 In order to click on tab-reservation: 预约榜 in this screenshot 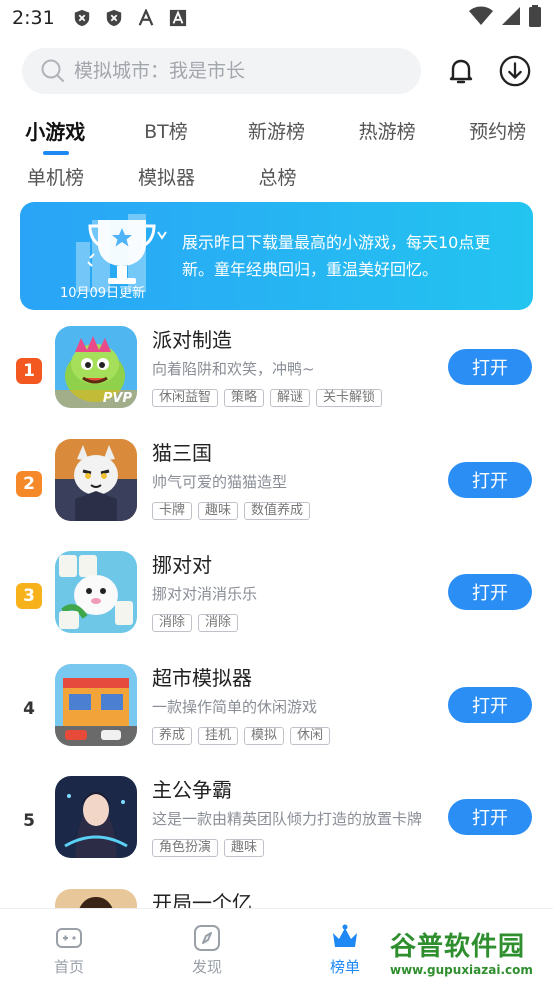, I will do `click(497, 130)`.